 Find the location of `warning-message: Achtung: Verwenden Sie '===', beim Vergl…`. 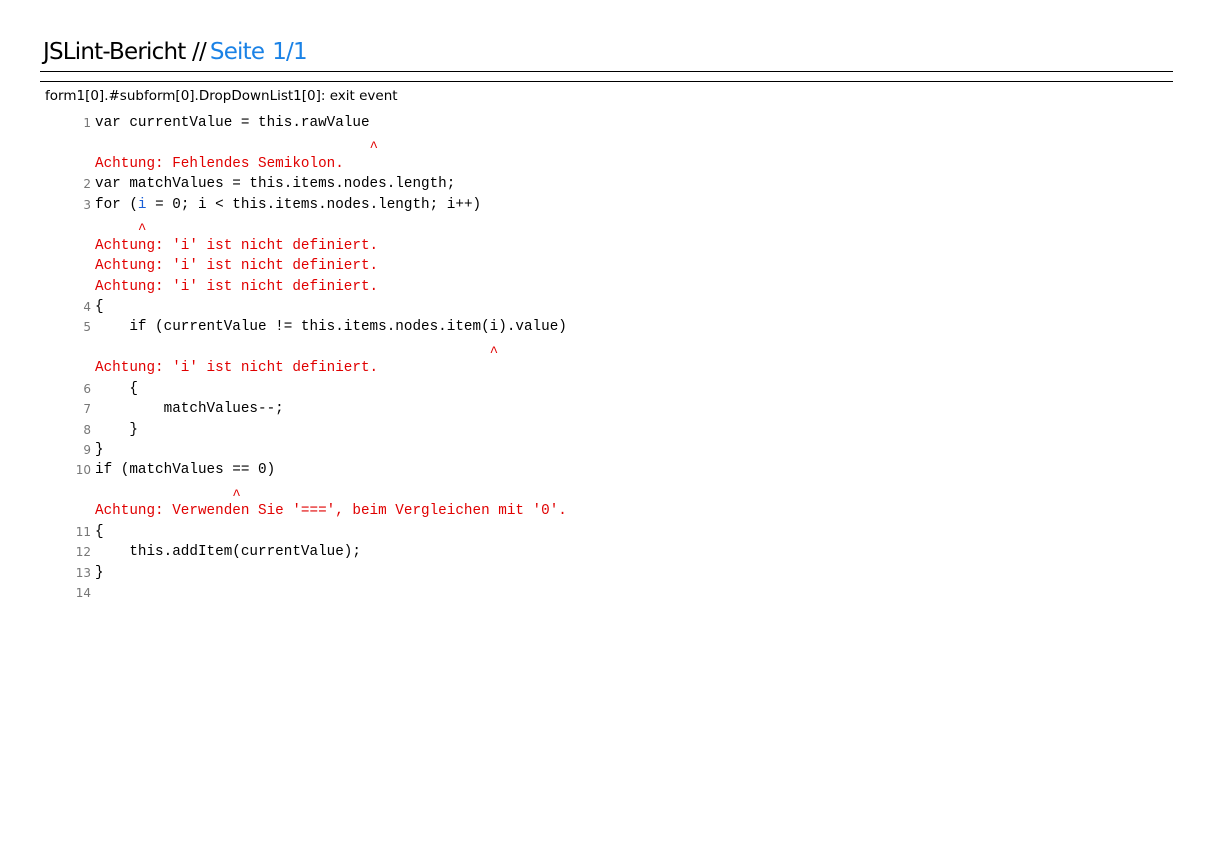

warning-message: Achtung: Verwenden Sie '===', beim Vergl… is located at coordinates (331, 511).